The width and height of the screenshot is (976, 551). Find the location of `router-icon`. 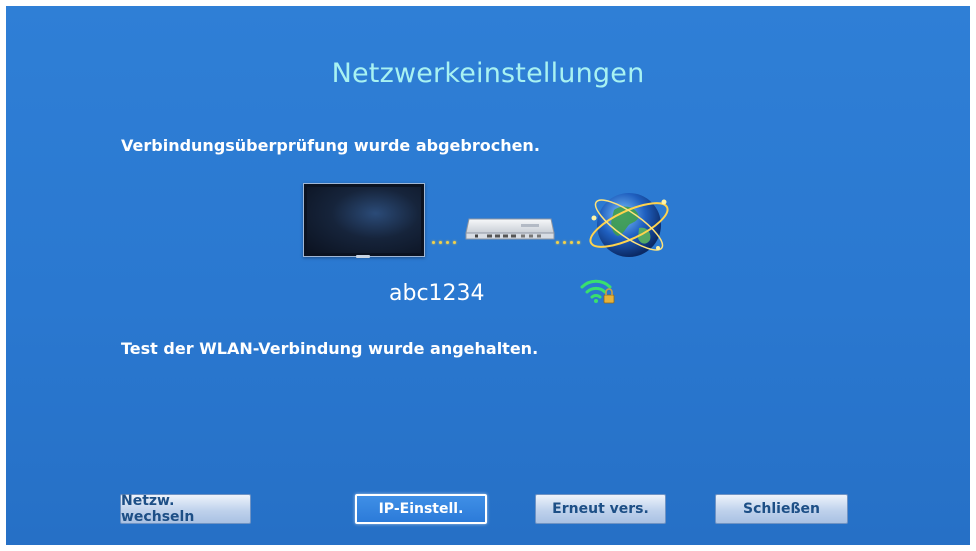

router-icon is located at coordinates (510, 228).